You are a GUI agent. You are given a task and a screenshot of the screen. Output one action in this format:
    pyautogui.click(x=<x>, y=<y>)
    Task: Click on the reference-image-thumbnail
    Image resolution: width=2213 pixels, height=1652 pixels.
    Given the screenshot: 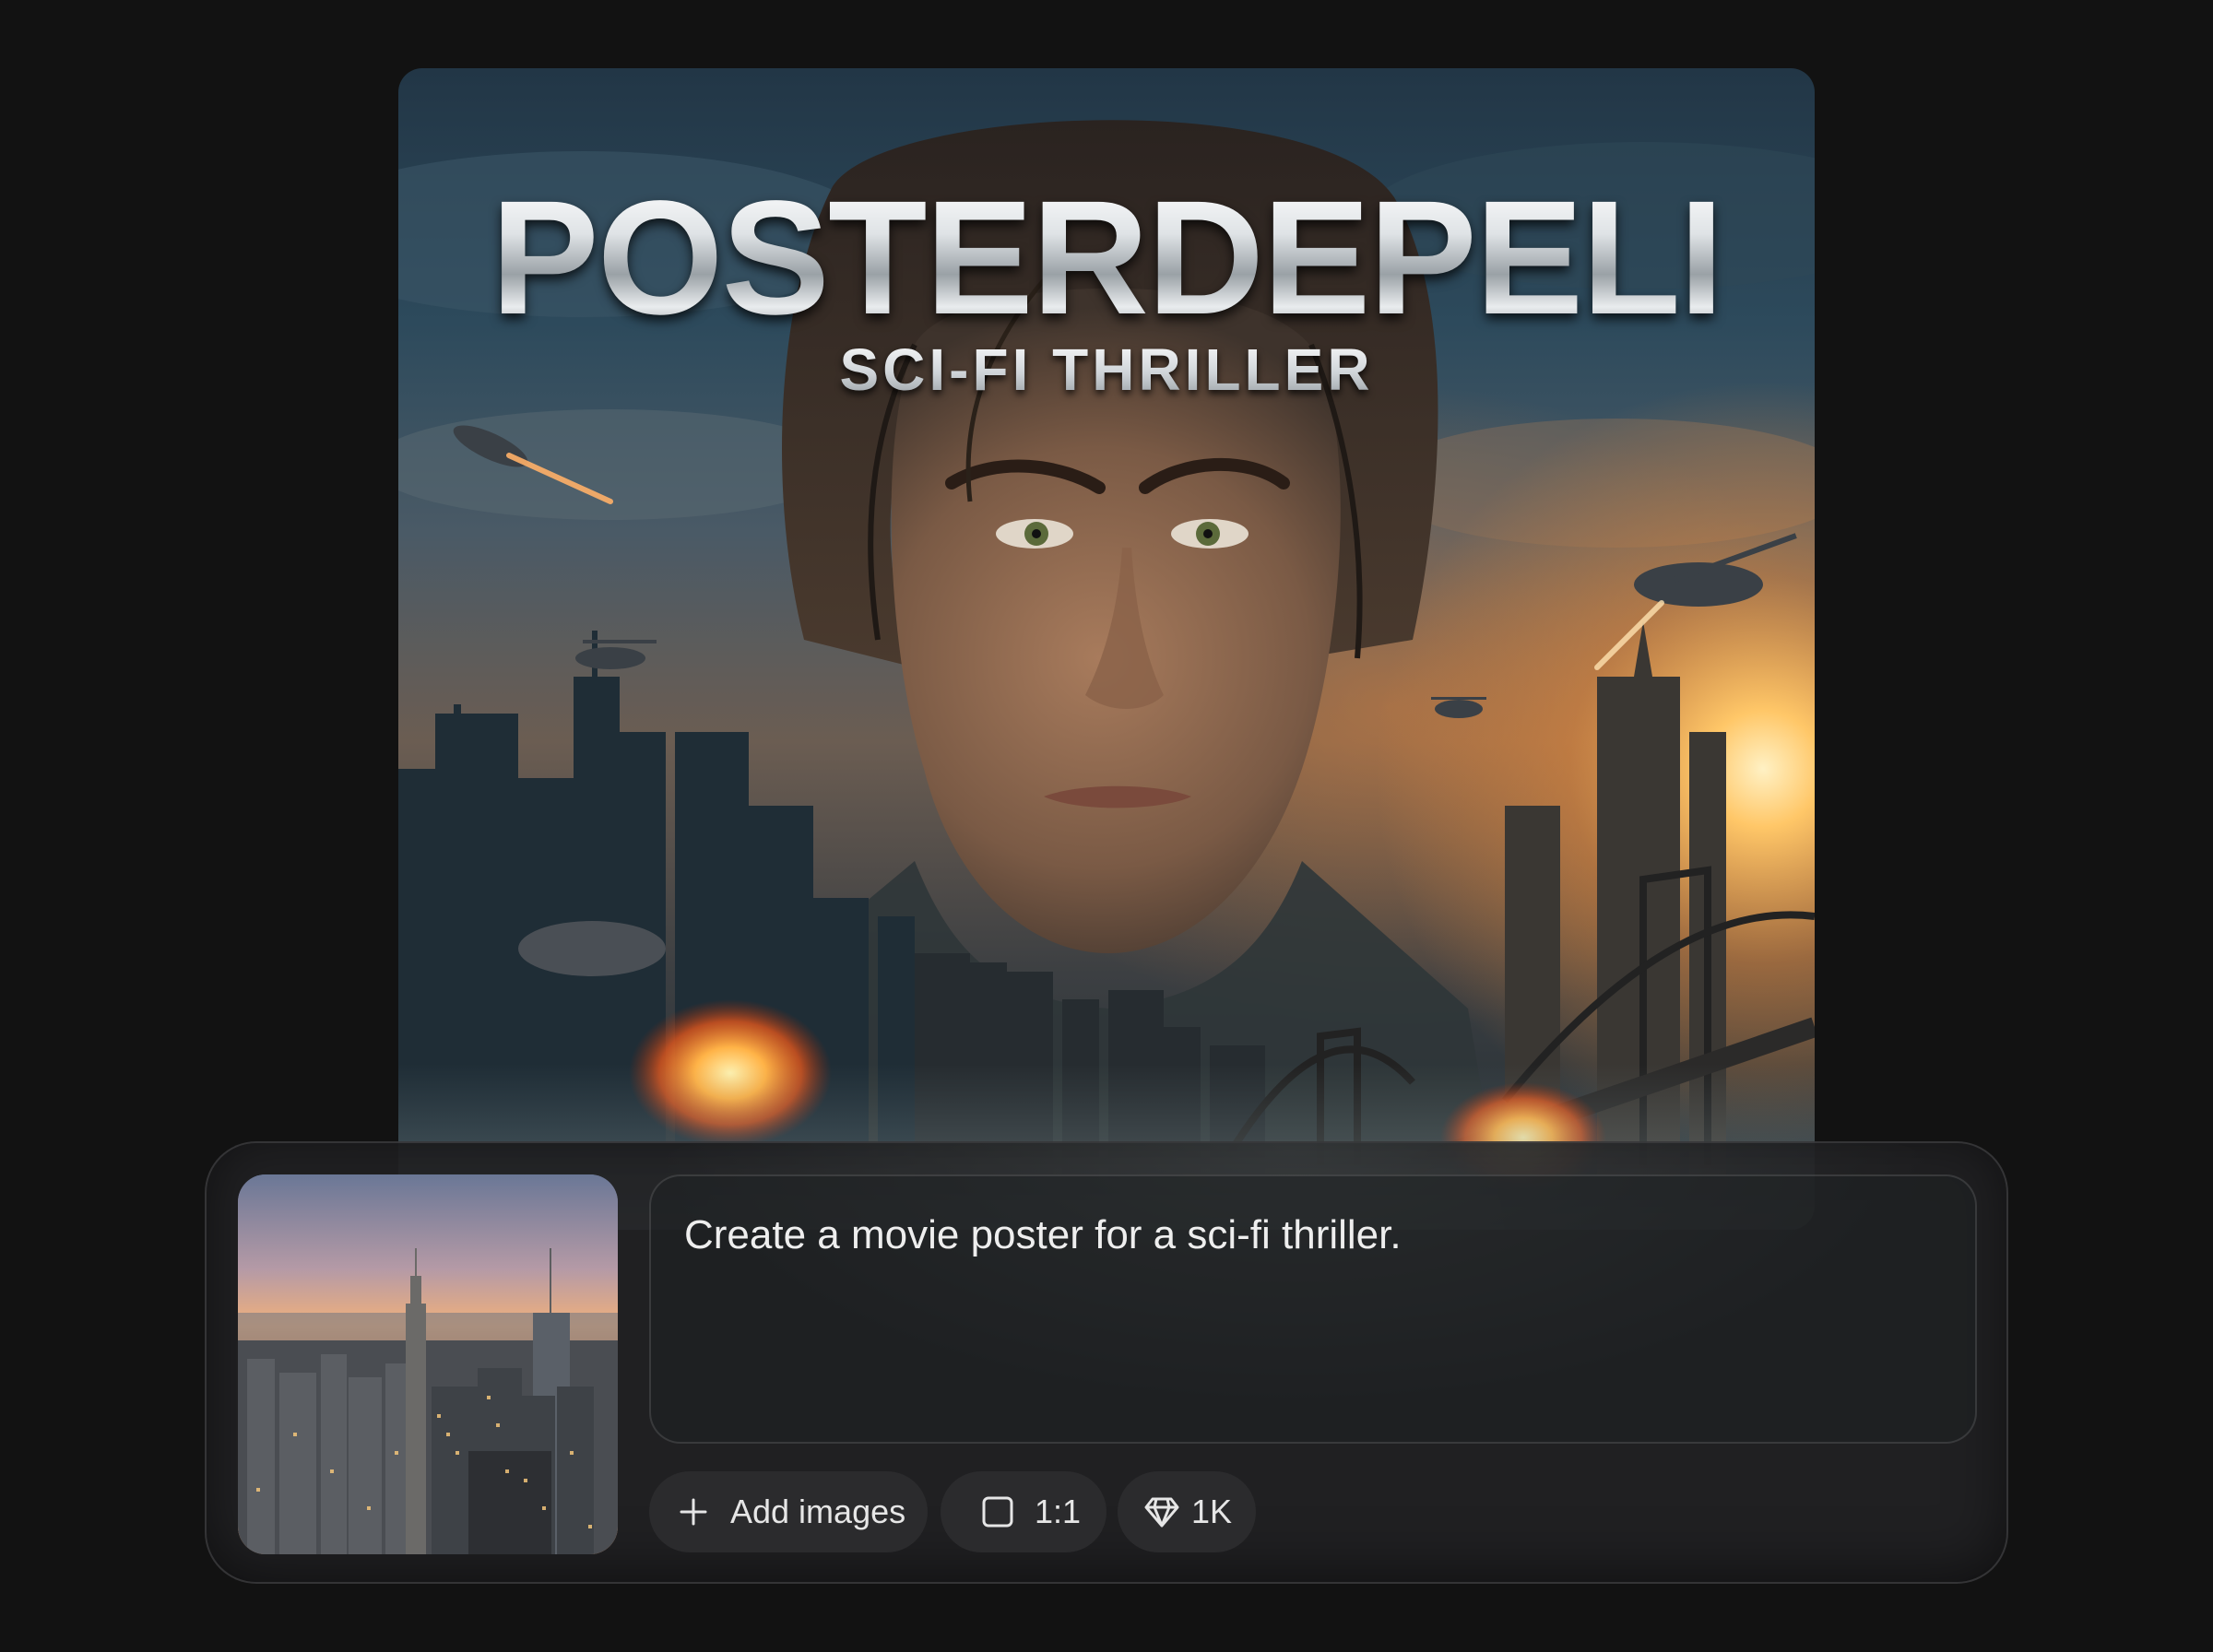 What is the action you would take?
    pyautogui.click(x=428, y=1364)
    